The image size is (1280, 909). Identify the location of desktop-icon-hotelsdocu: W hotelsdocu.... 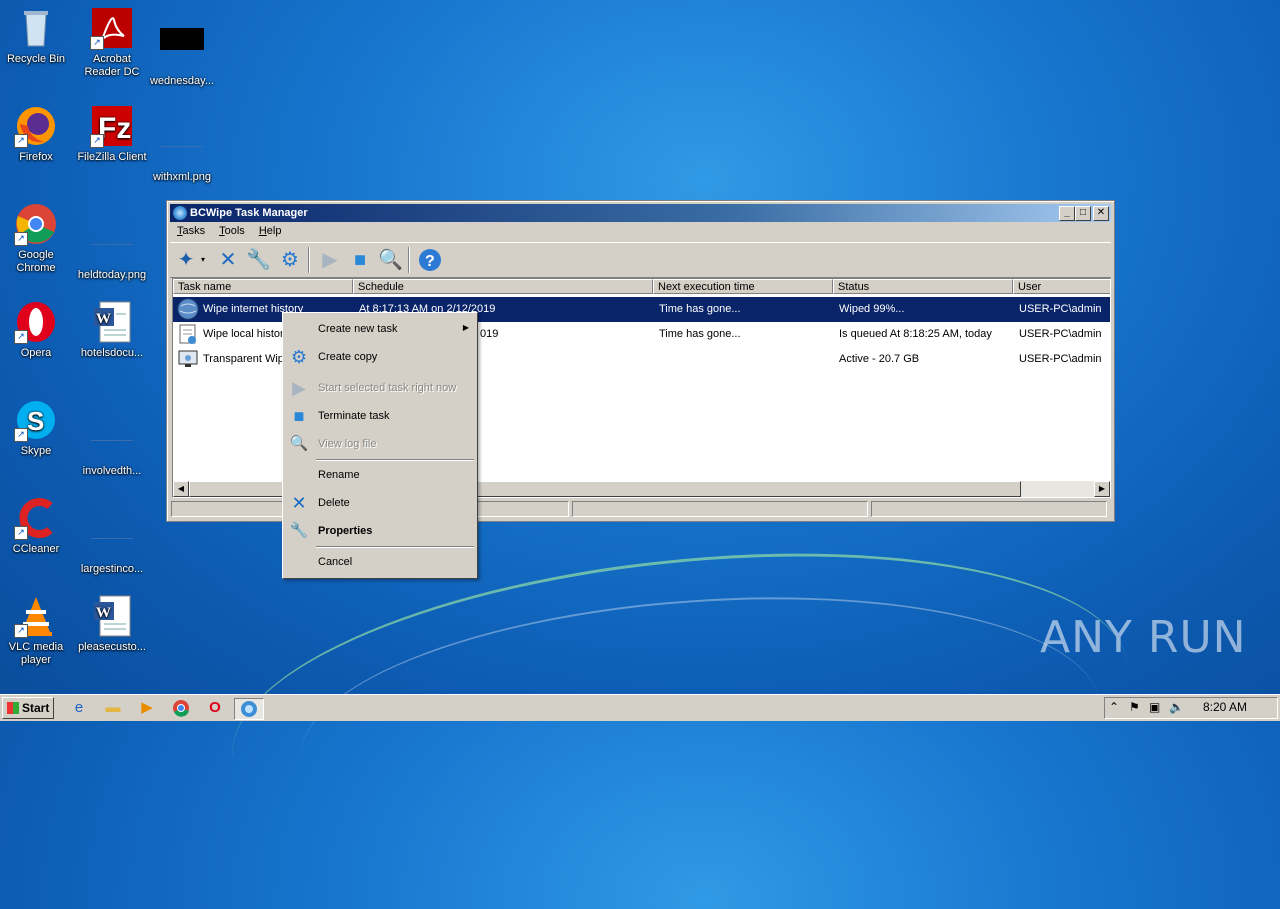
(112, 330).